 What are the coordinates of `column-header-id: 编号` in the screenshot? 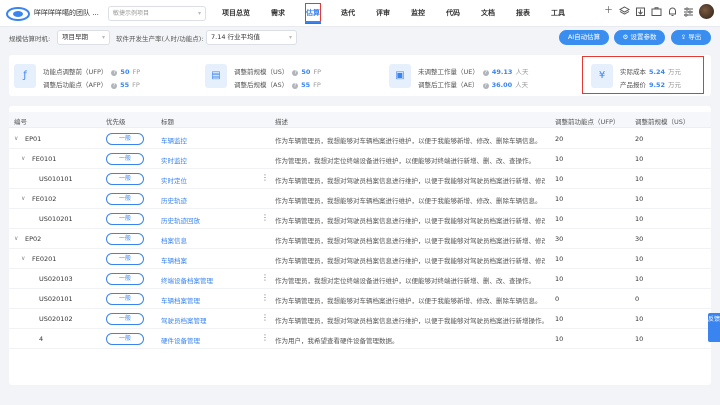 It's located at (20, 122).